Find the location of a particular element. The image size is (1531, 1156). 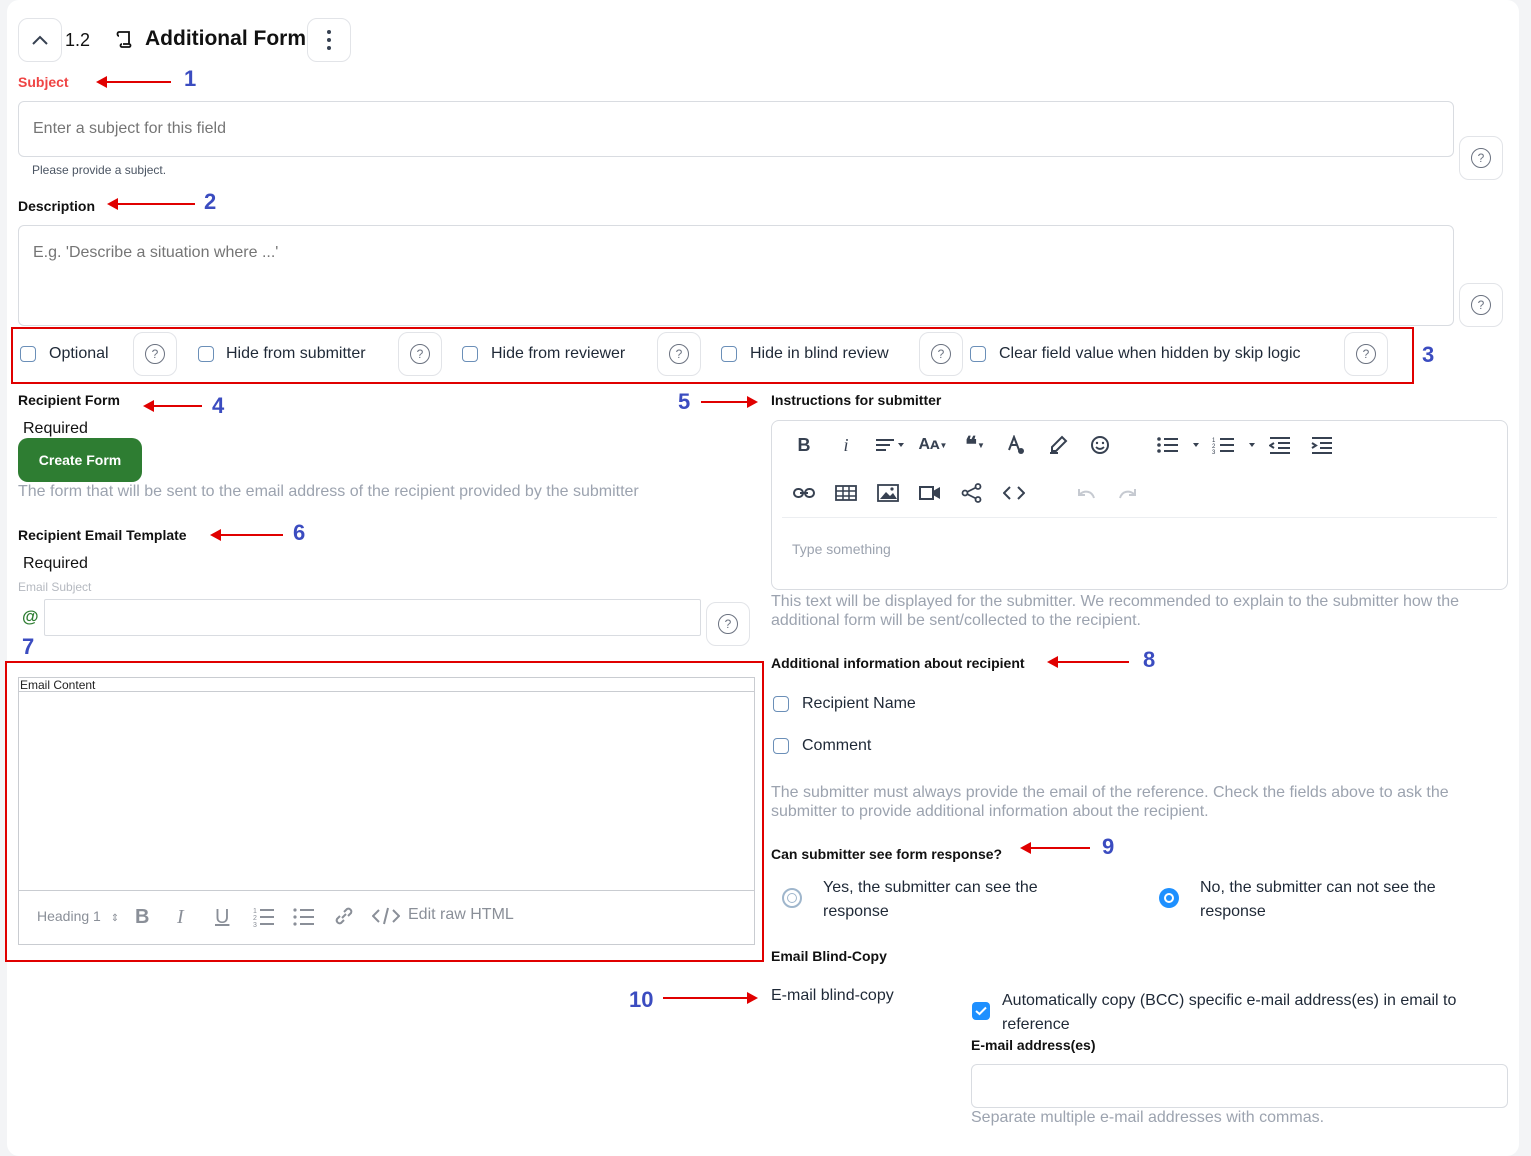

source-code-icon is located at coordinates (1014, 493).